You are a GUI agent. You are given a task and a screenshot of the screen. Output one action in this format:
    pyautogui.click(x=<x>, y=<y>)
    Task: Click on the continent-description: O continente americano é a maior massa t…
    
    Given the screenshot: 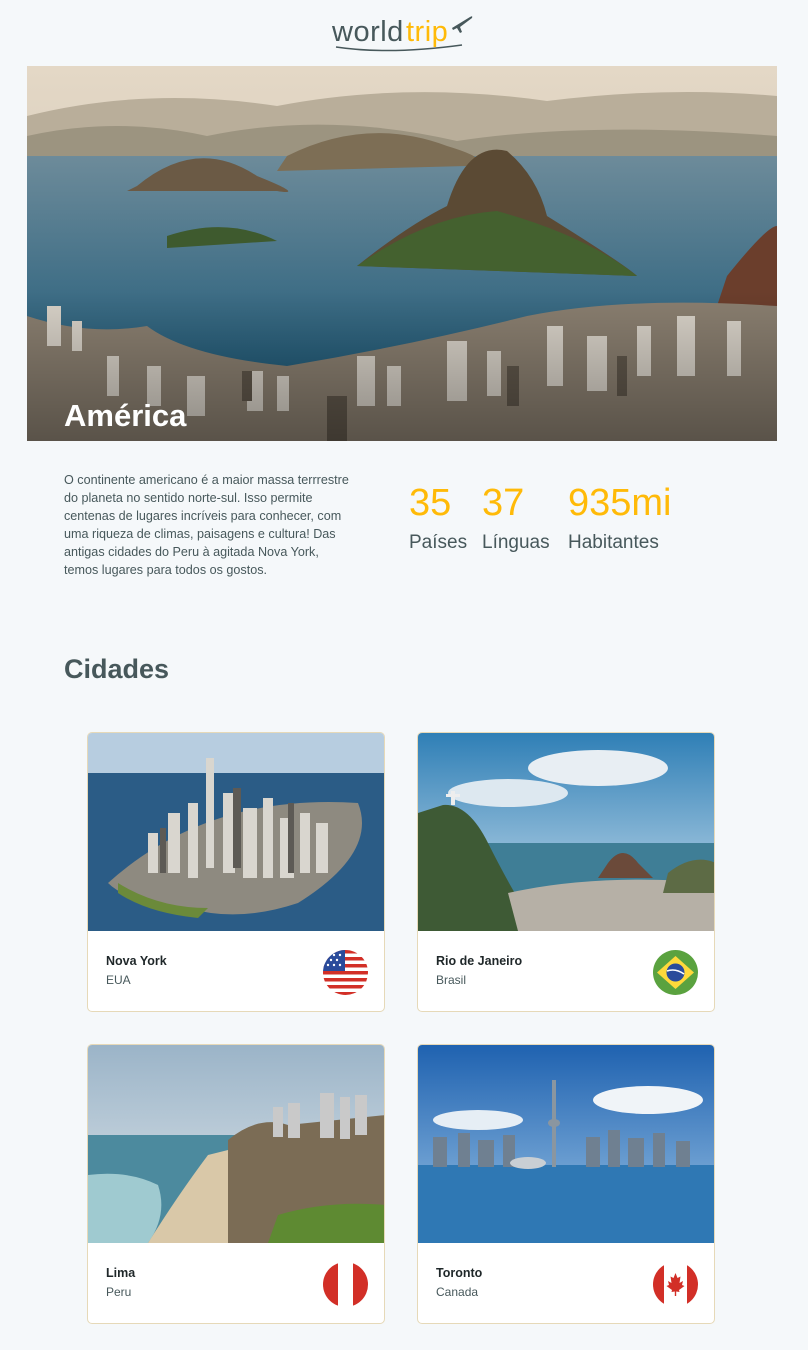 What is the action you would take?
    pyautogui.click(x=206, y=525)
    